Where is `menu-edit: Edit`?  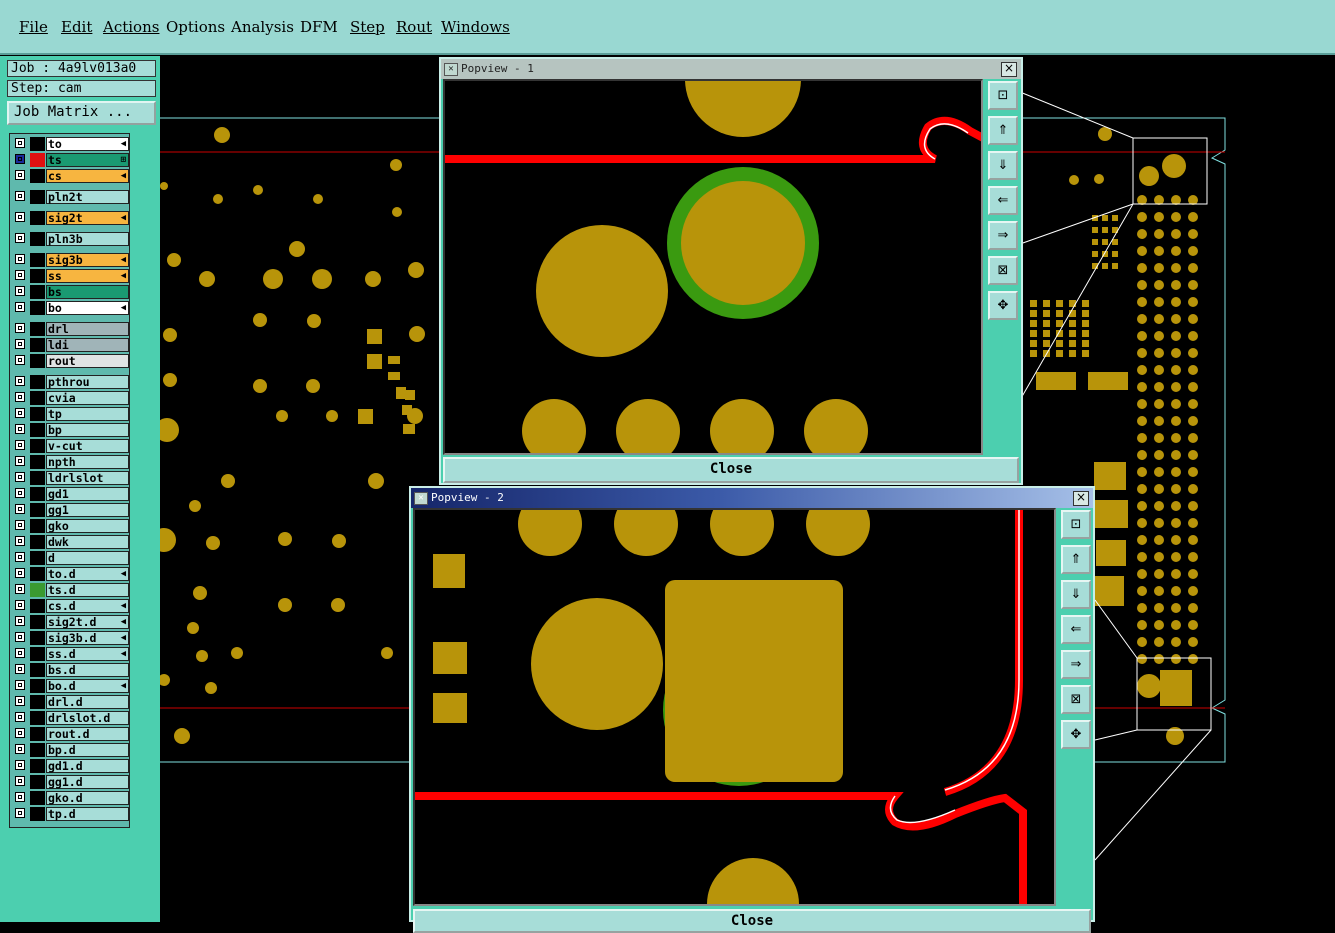 menu-edit: Edit is located at coordinates (76, 27).